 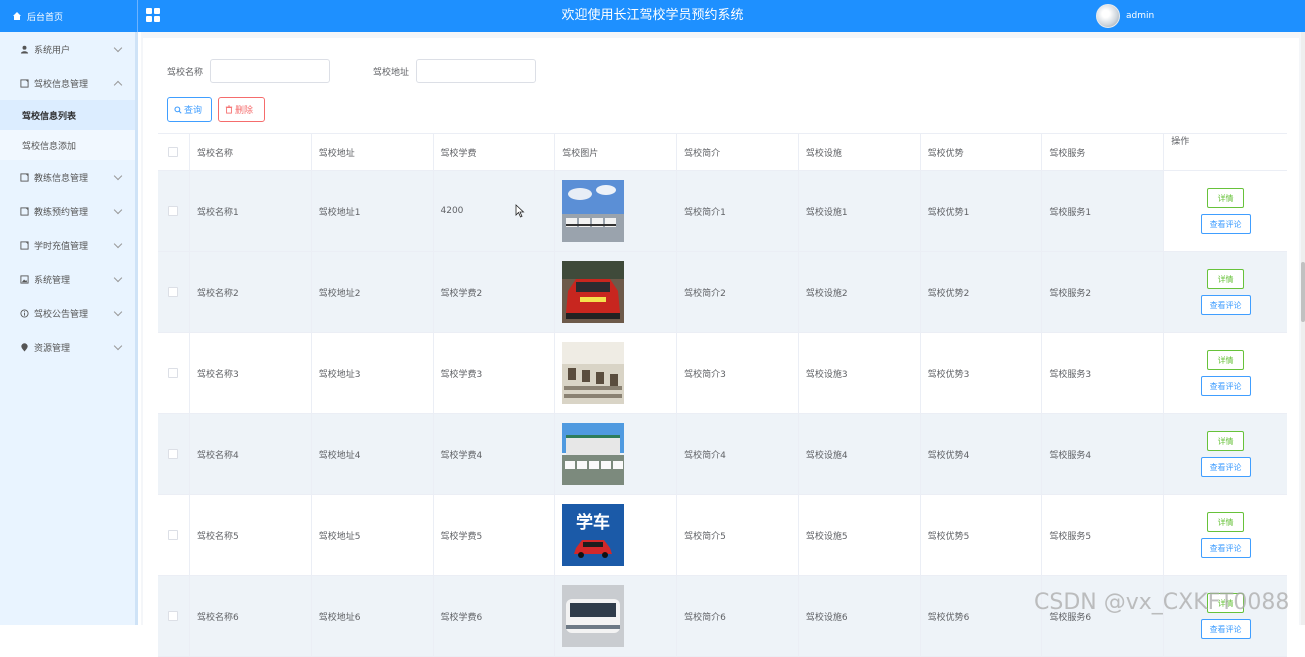 I want to click on select-all-cell, so click(x=174, y=152).